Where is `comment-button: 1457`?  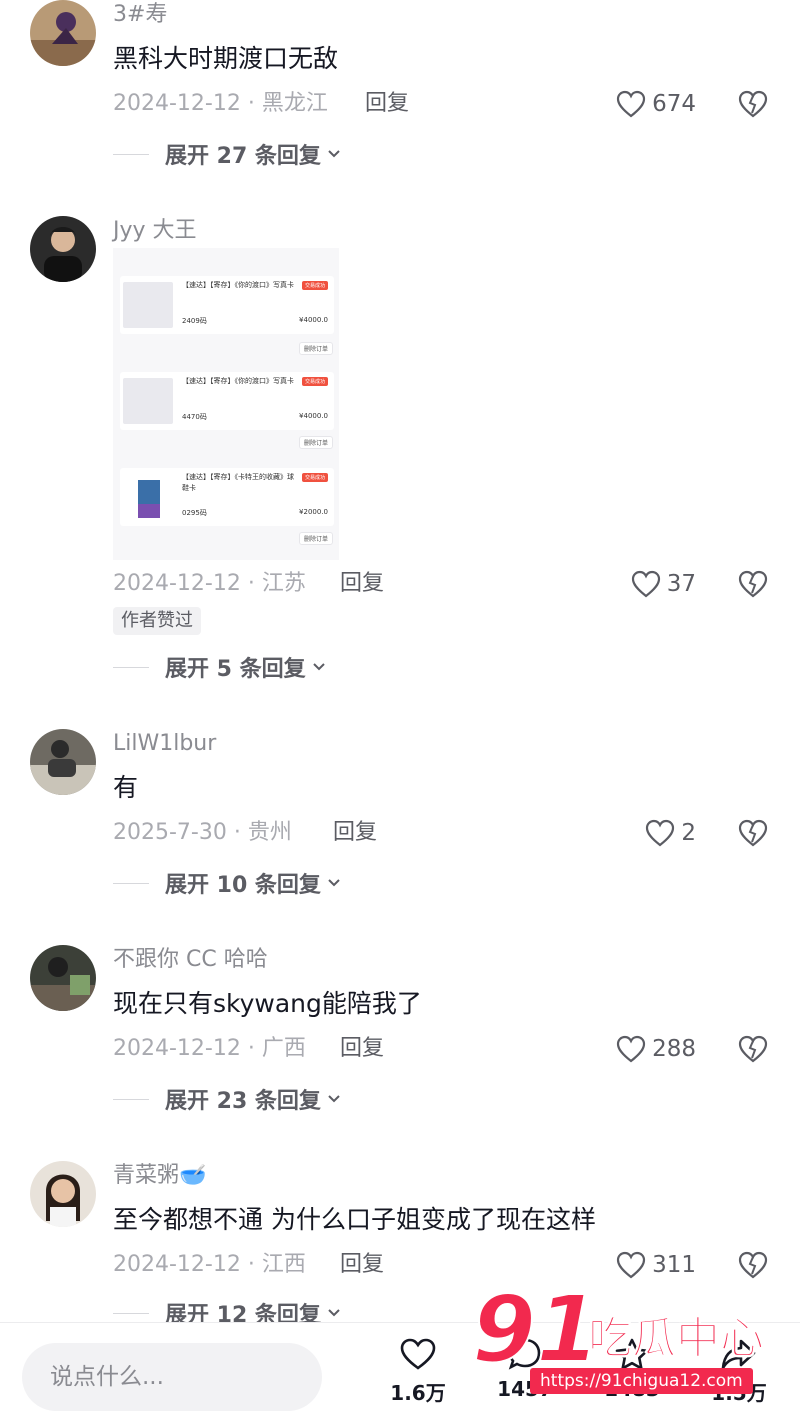 comment-button: 1457 is located at coordinates (525, 1369).